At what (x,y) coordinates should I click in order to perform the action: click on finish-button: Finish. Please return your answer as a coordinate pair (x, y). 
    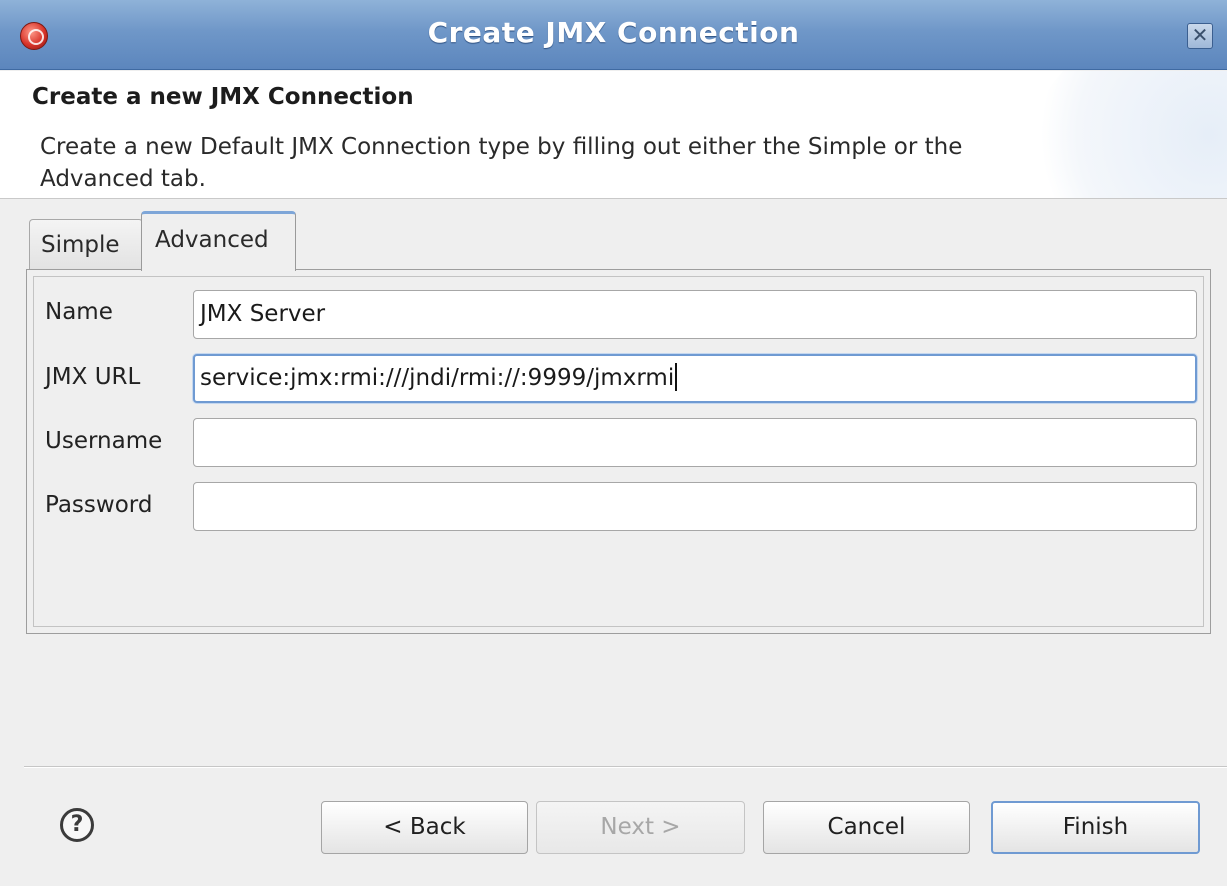
    Looking at the image, I should click on (1095, 827).